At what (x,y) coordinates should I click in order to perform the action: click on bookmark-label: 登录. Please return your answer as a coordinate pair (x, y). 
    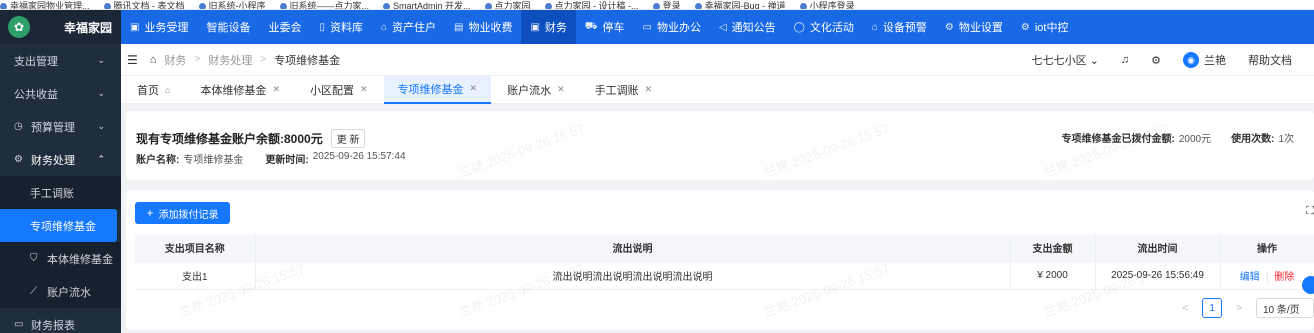
    Looking at the image, I should click on (671, 5).